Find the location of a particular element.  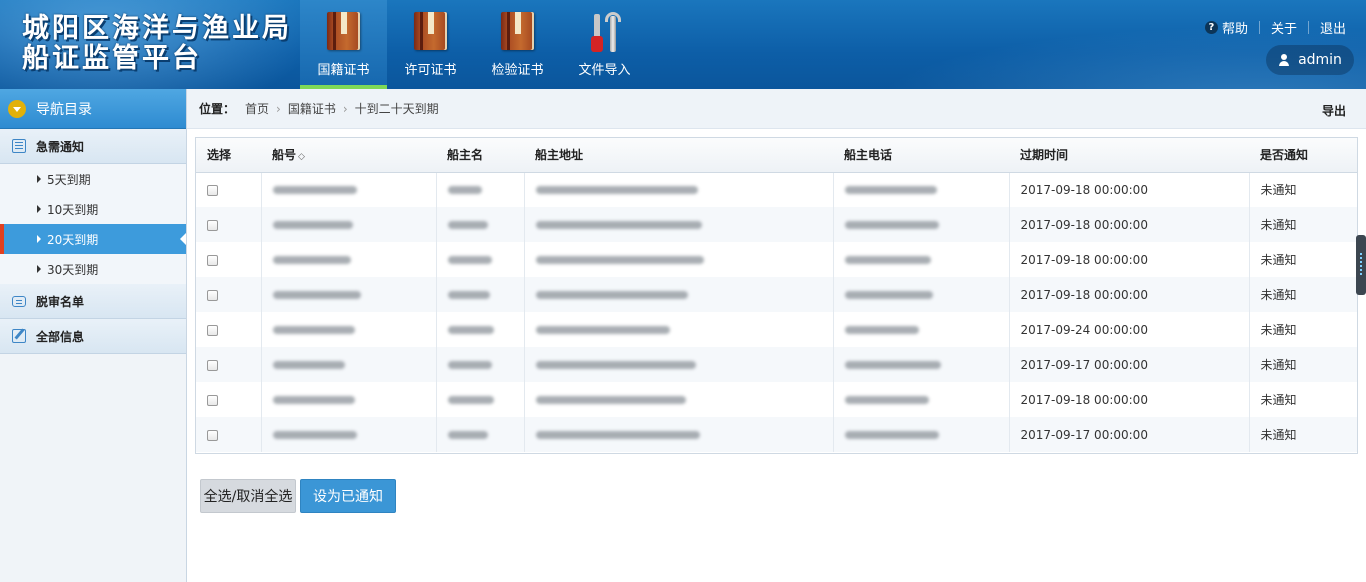

top-links: ? 帮助 关于 退出 is located at coordinates (1275, 27).